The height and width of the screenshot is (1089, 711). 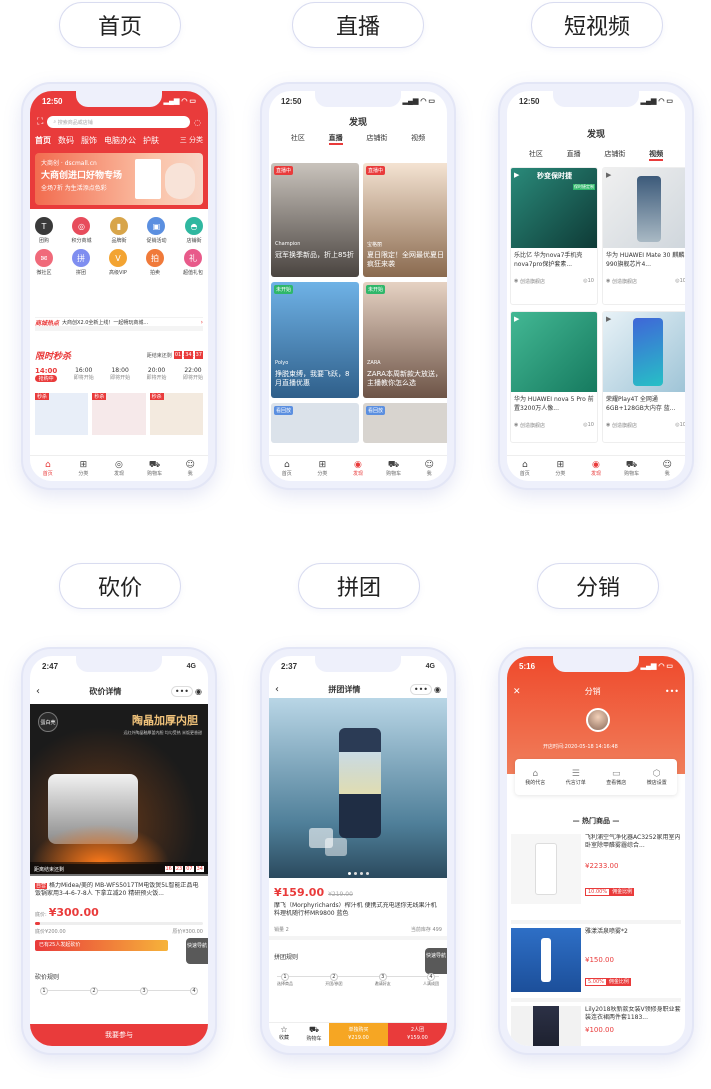 What do you see at coordinates (151, 141) in the screenshot?
I see `nav-tab-skincare: 护肤` at bounding box center [151, 141].